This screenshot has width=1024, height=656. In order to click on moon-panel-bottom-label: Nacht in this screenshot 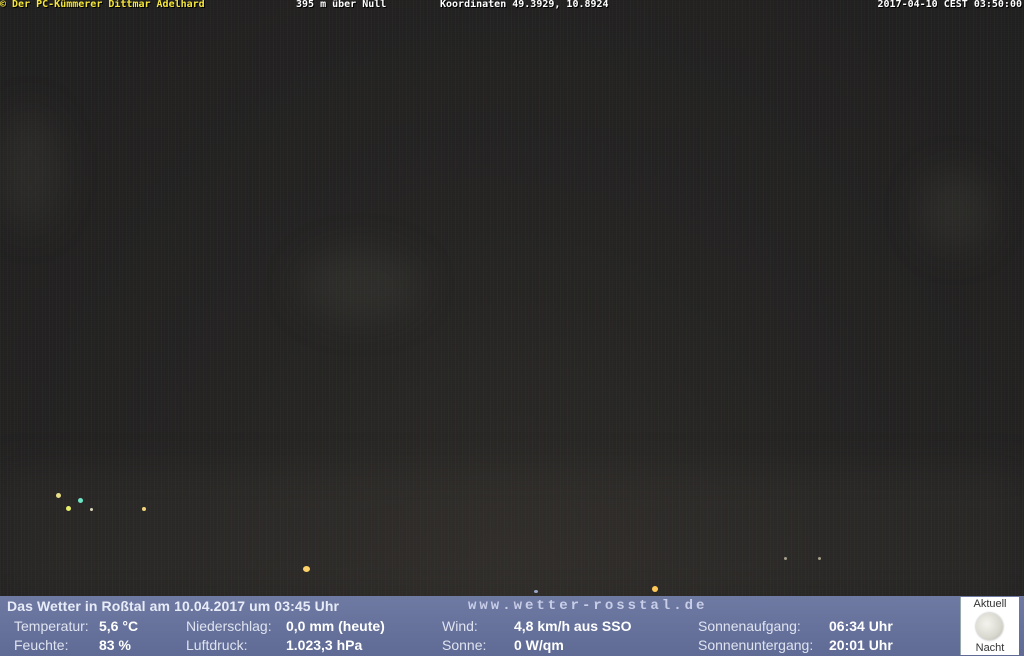, I will do `click(990, 648)`.